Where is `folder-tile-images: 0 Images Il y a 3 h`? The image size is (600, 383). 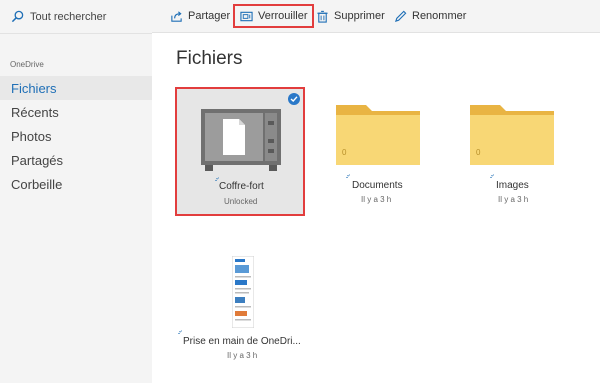 folder-tile-images: 0 Images Il y a 3 h is located at coordinates (516, 155).